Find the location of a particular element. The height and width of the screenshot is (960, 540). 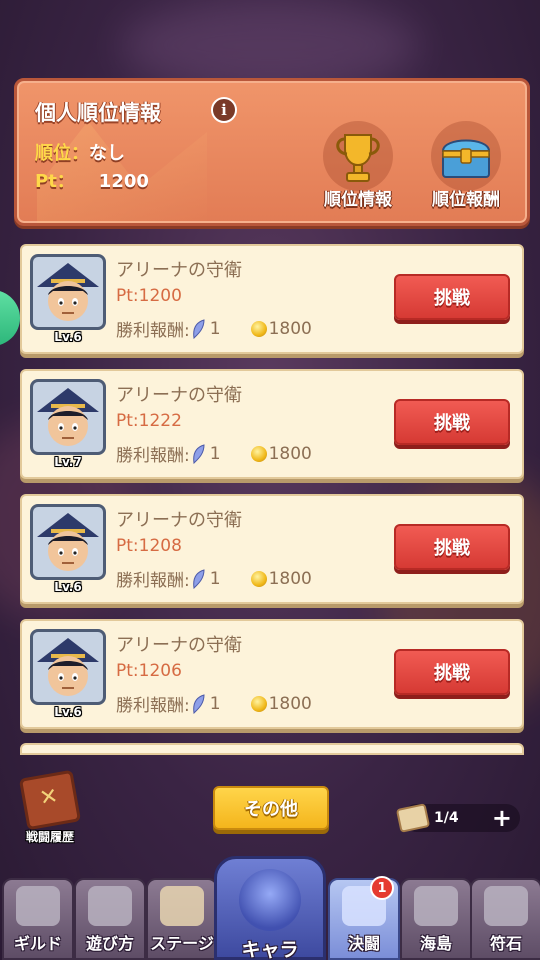

opponent-card: Lv.7 アリーナの守衛 Pt:1222 勝利報酬: 1 1800 挑戦 is located at coordinates (272, 424).